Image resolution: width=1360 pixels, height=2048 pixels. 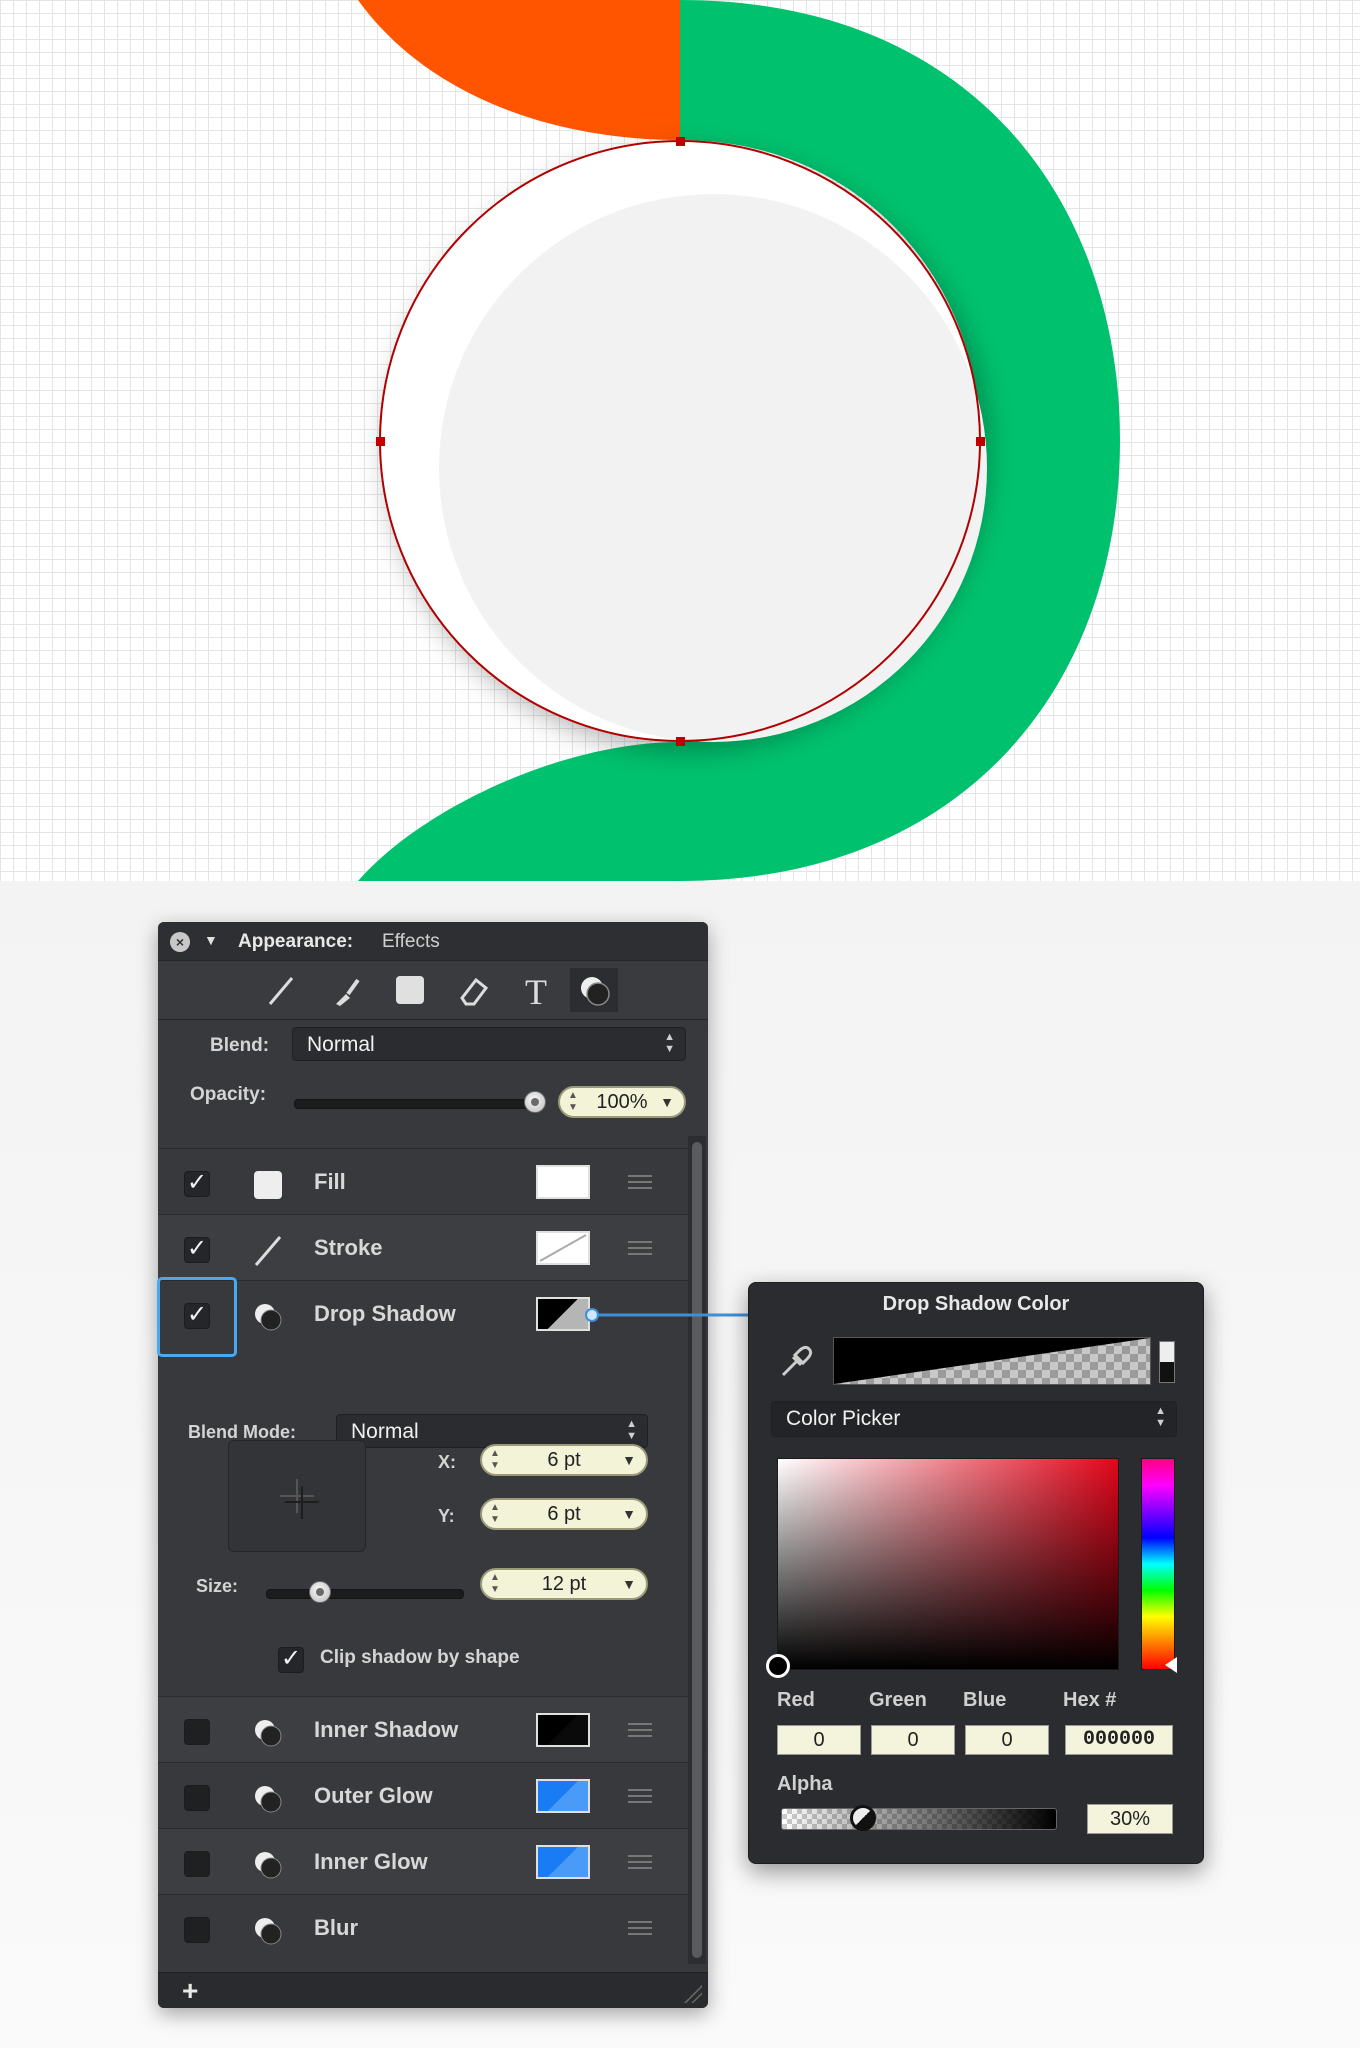 What do you see at coordinates (197, 1732) in the screenshot?
I see `inner-shadow-checkbox` at bounding box center [197, 1732].